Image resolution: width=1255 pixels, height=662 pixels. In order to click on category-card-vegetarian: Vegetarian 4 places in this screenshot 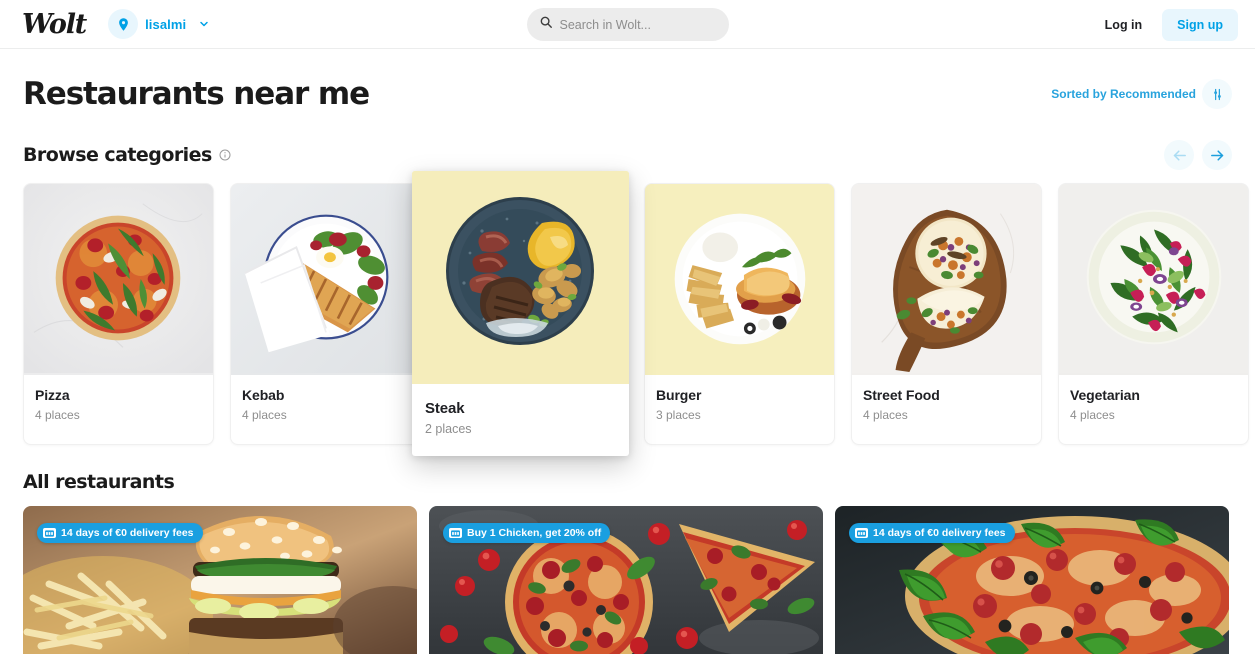, I will do `click(1153, 314)`.